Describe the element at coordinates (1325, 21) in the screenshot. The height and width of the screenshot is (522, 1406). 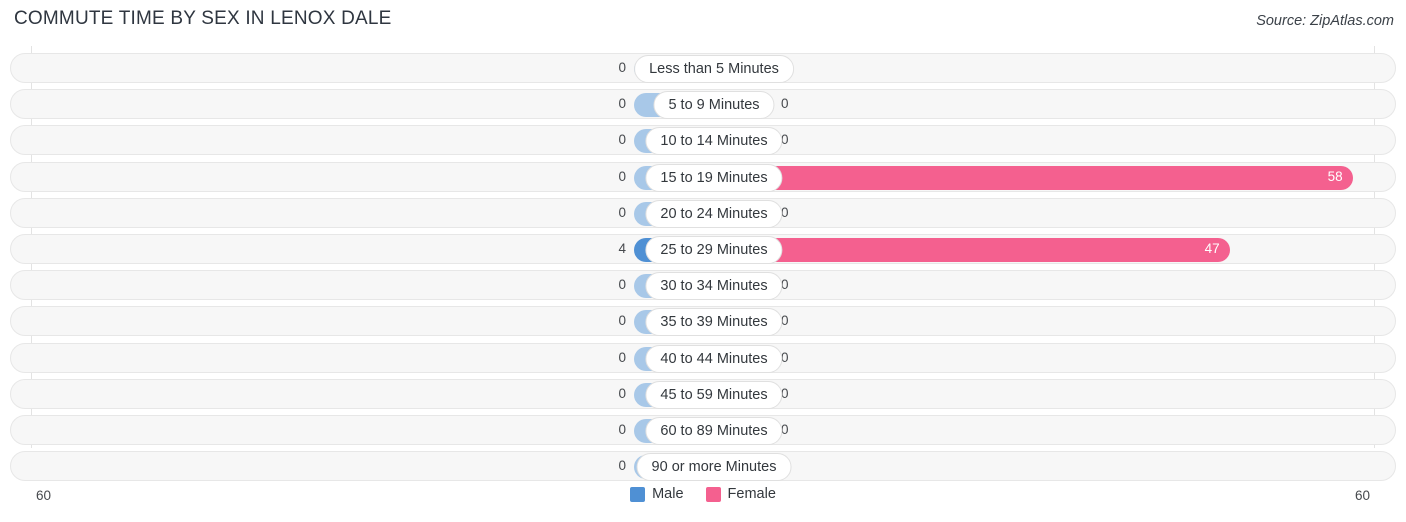
I see `source-attribution: Source: ZipAtlas.com` at that location.